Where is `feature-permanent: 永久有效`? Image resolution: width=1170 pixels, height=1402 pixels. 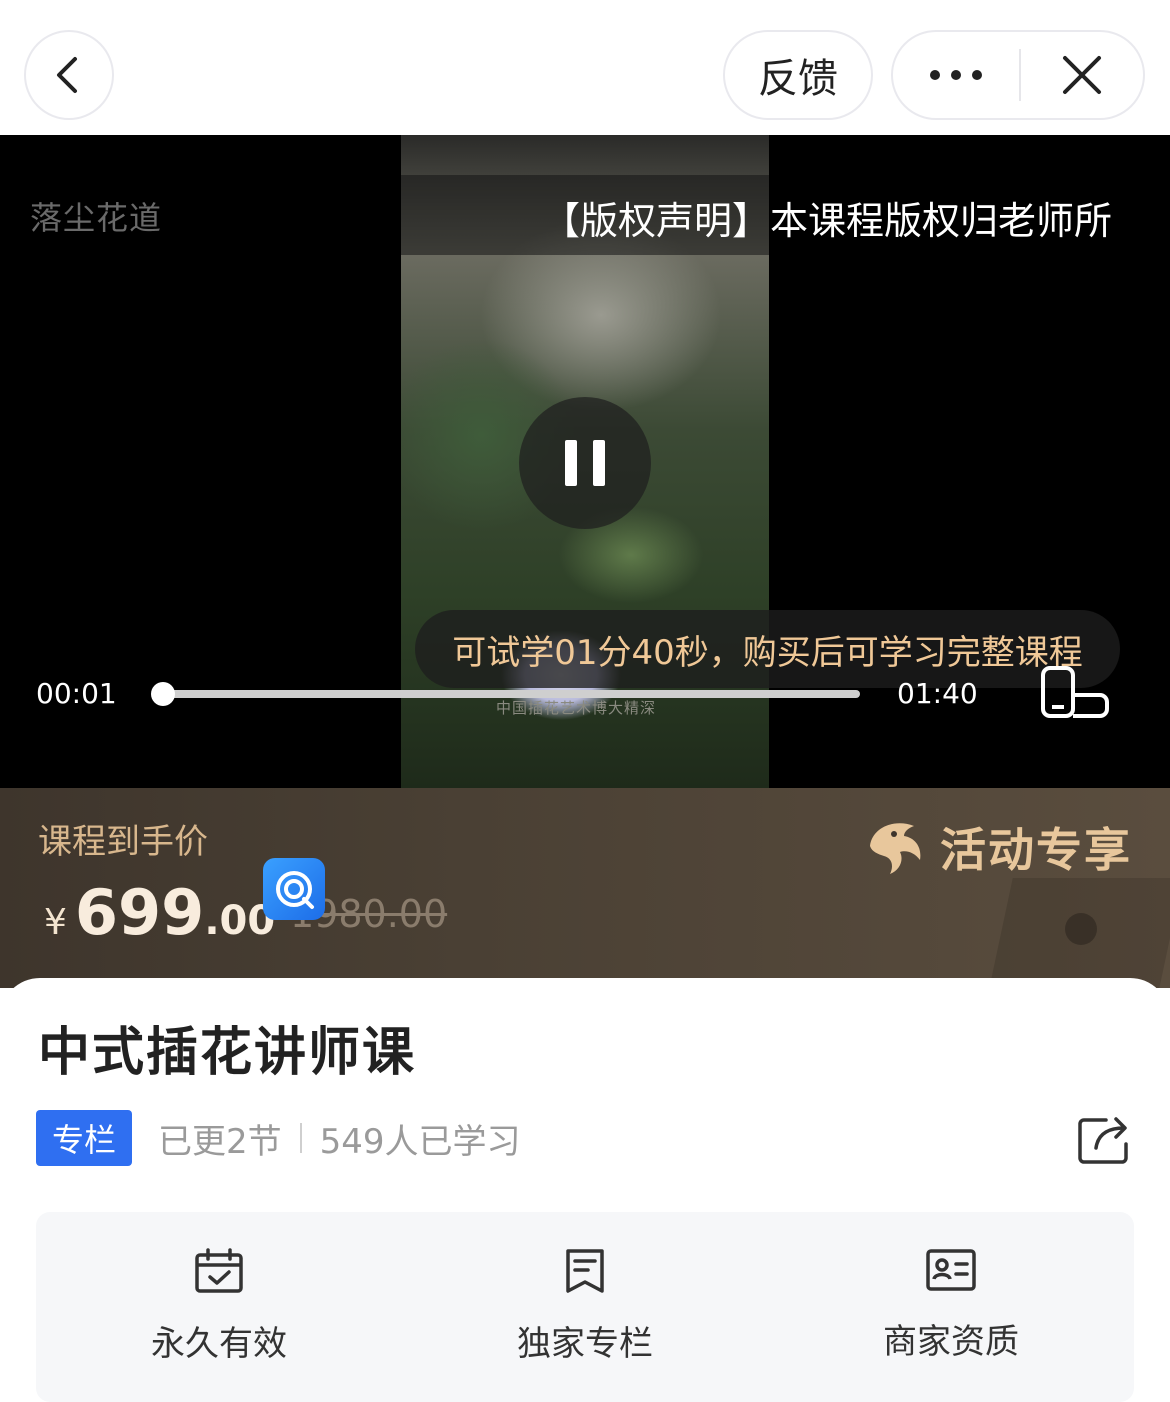
feature-permanent: 永久有效 is located at coordinates (219, 1307).